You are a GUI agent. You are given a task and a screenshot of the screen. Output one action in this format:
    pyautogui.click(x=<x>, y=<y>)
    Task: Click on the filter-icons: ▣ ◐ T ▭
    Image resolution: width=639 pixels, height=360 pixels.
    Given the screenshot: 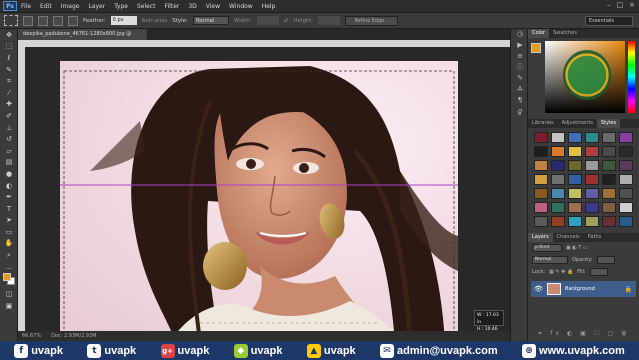 What is the action you would take?
    pyautogui.click(x=577, y=248)
    